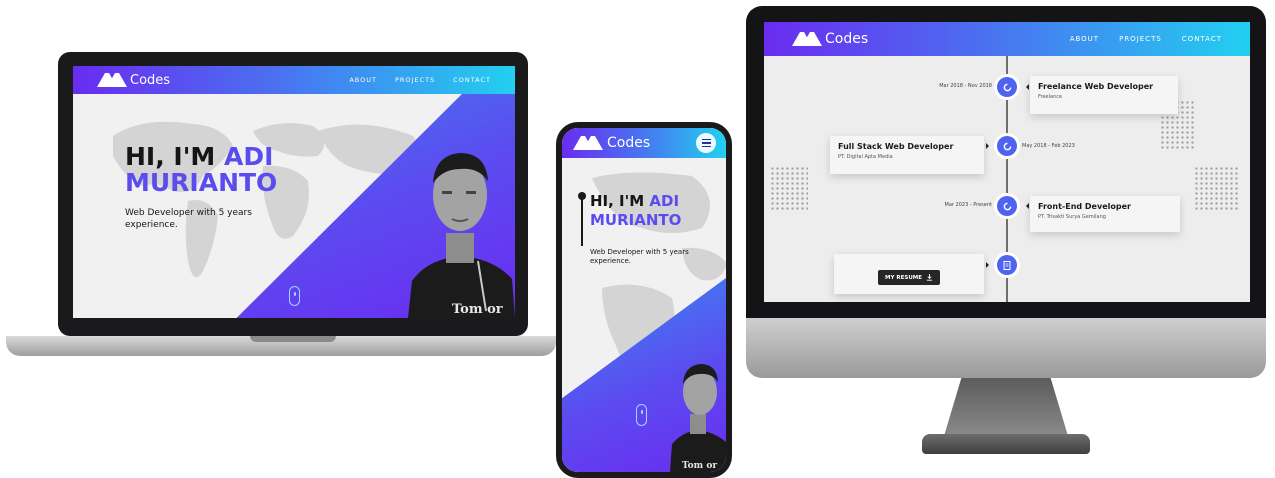 Image resolution: width=1275 pixels, height=478 pixels. Describe the element at coordinates (929, 277) in the screenshot. I see `download-icon` at that location.